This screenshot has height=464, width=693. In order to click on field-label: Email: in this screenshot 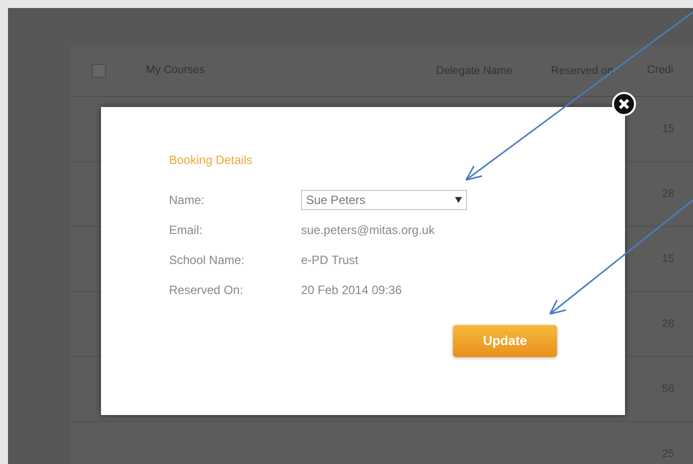, I will do `click(186, 230)`.